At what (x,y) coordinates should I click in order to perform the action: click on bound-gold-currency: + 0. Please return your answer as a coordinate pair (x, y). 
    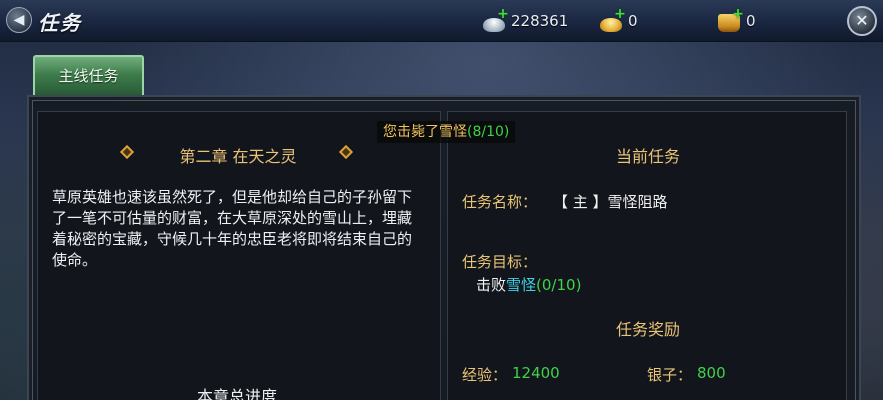
    Looking at the image, I should click on (737, 20).